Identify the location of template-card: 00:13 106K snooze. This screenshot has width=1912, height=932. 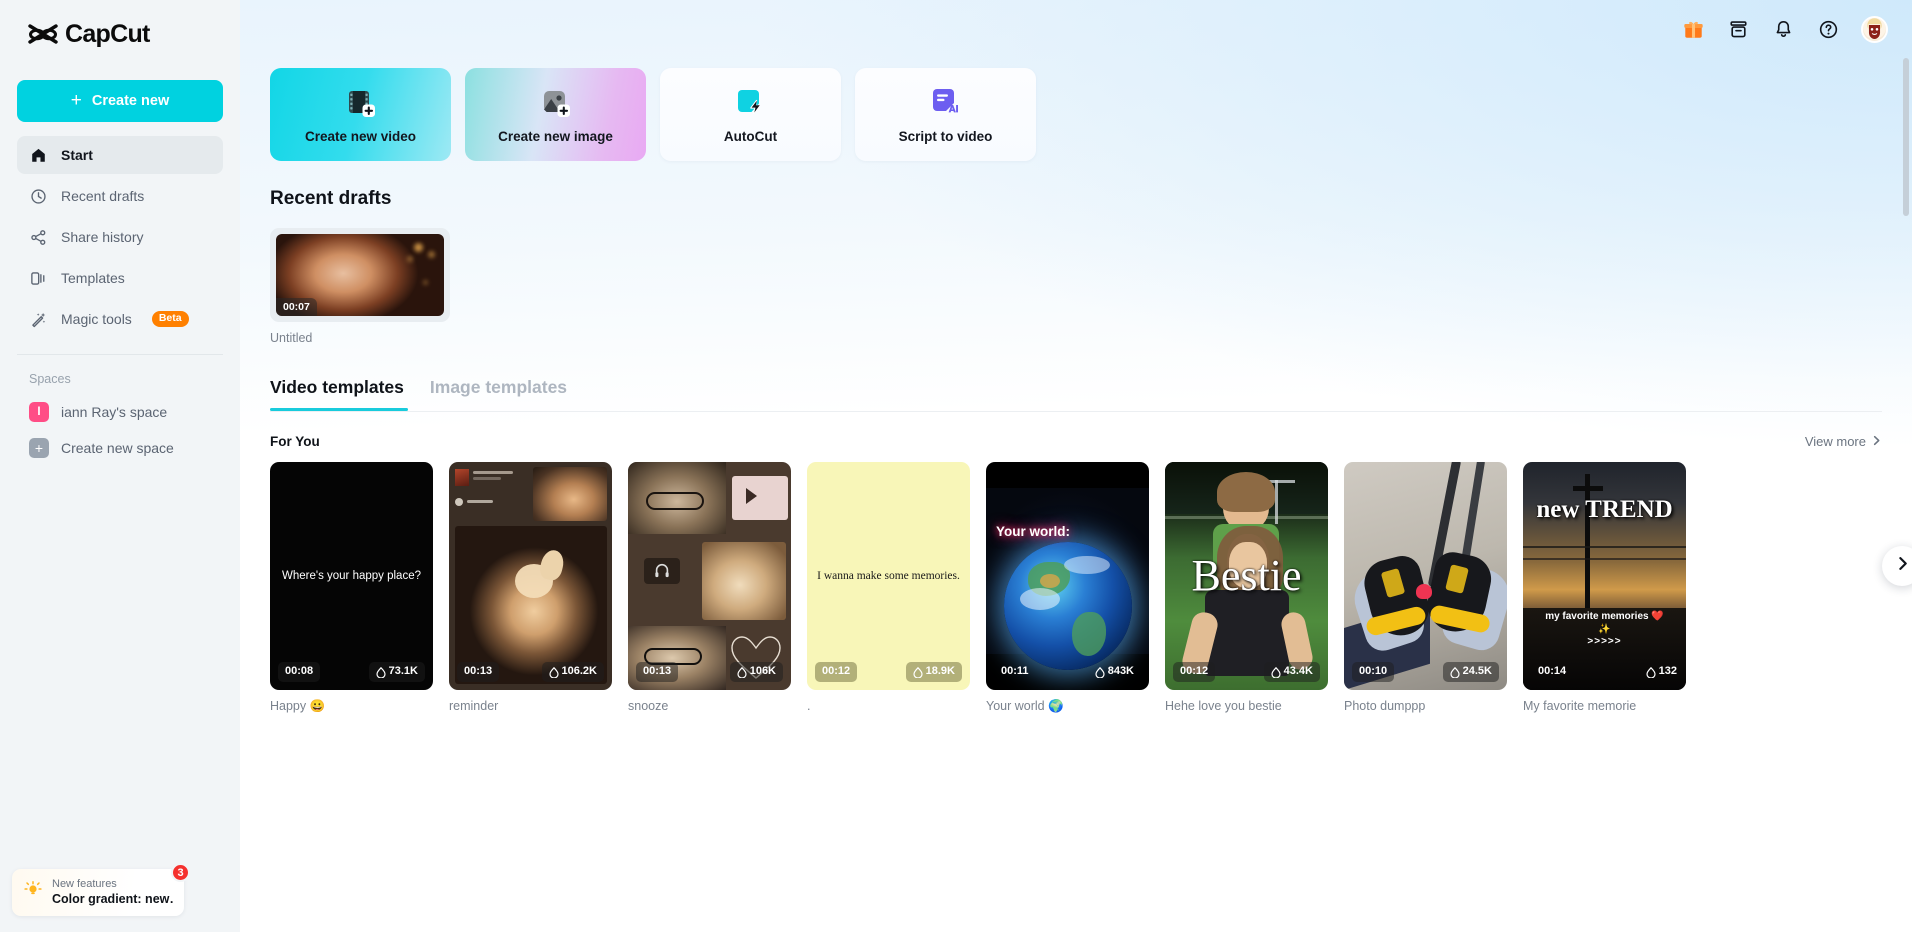
(709, 588).